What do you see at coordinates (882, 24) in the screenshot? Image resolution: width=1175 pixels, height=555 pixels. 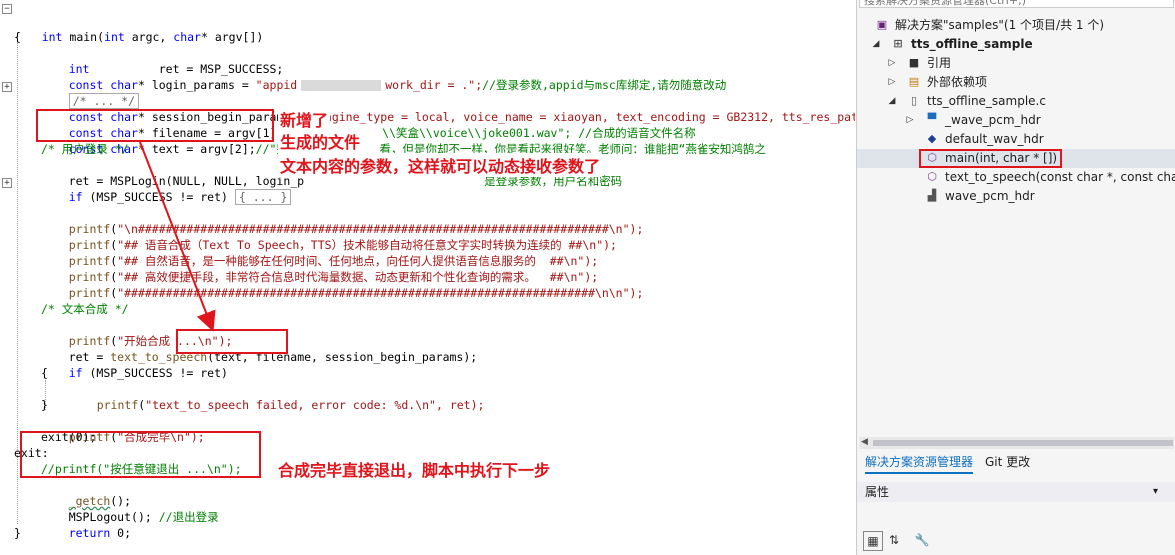 I see `solution-icon: ▣` at bounding box center [882, 24].